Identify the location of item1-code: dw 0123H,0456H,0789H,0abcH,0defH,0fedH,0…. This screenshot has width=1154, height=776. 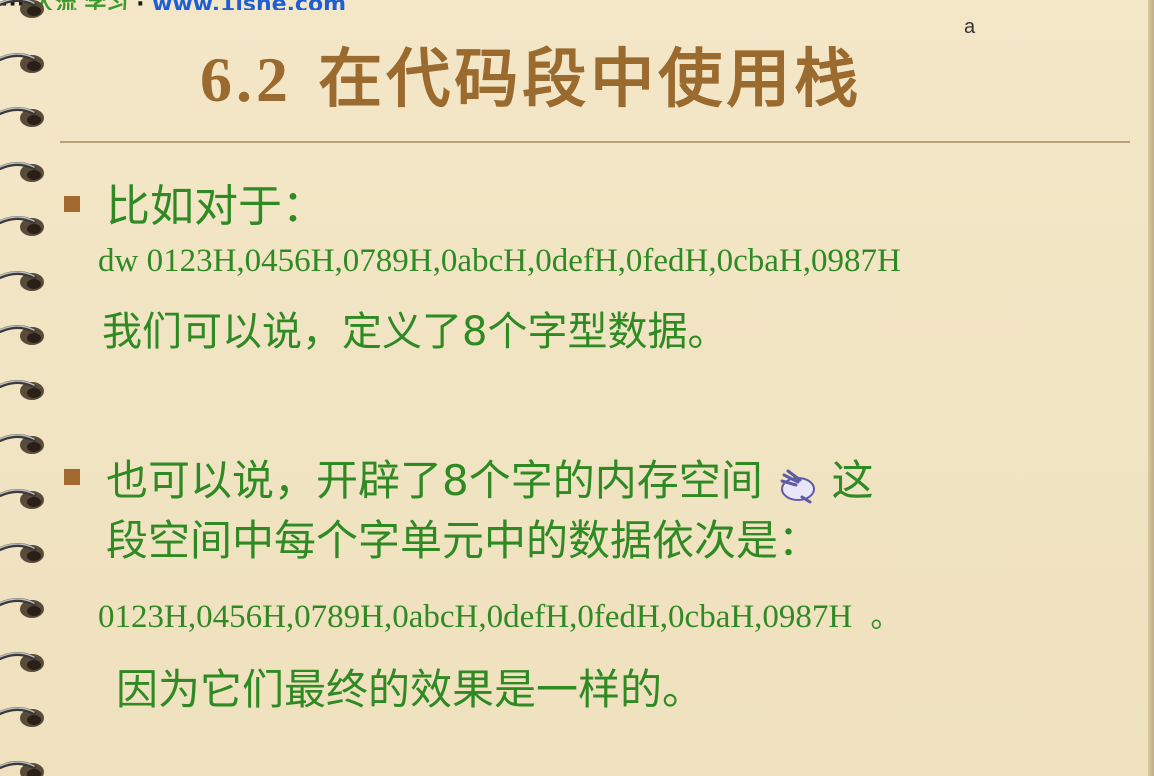
(499, 261).